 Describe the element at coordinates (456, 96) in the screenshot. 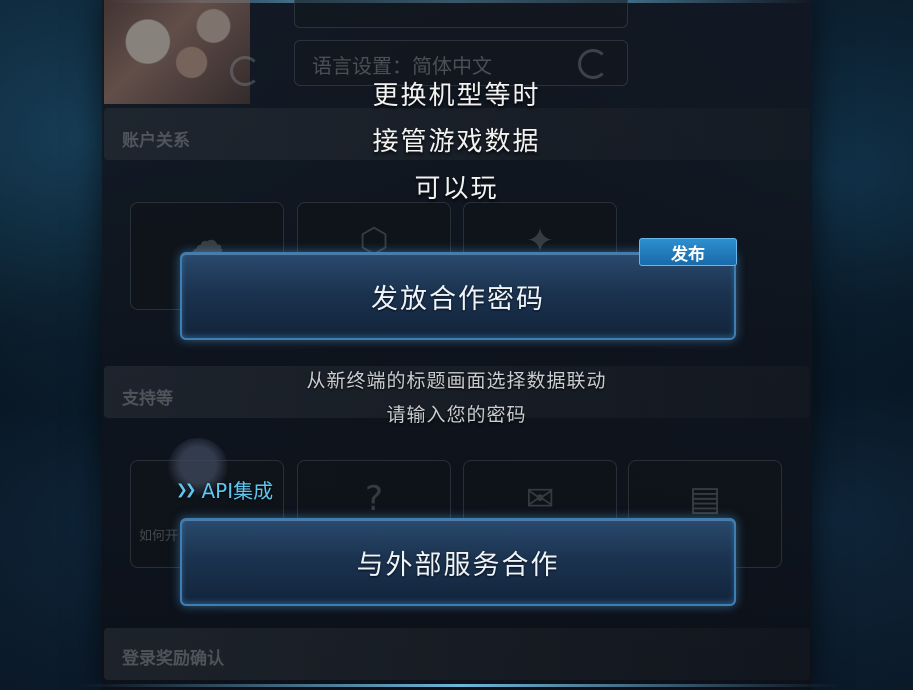

I see `title-line-1: 更换机型等时` at that location.